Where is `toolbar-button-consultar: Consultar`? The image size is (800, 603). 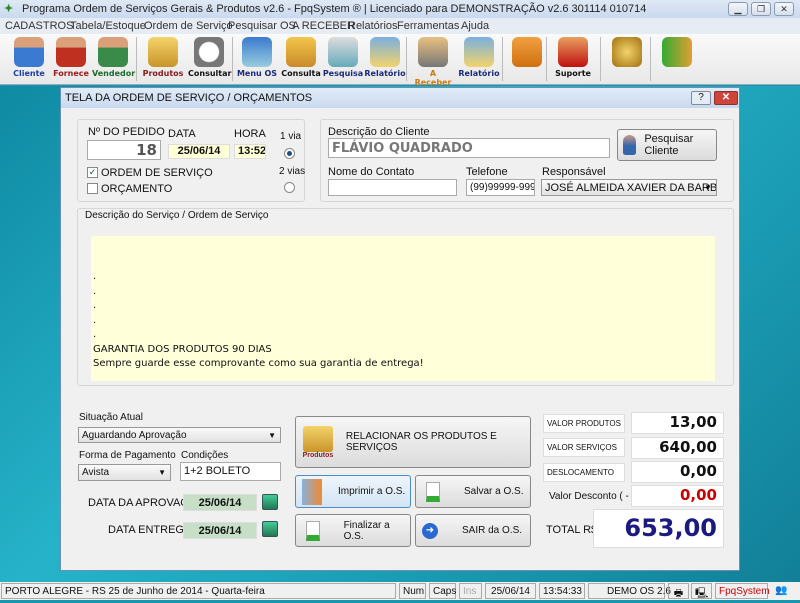 toolbar-button-consultar: Consultar is located at coordinates (209, 59).